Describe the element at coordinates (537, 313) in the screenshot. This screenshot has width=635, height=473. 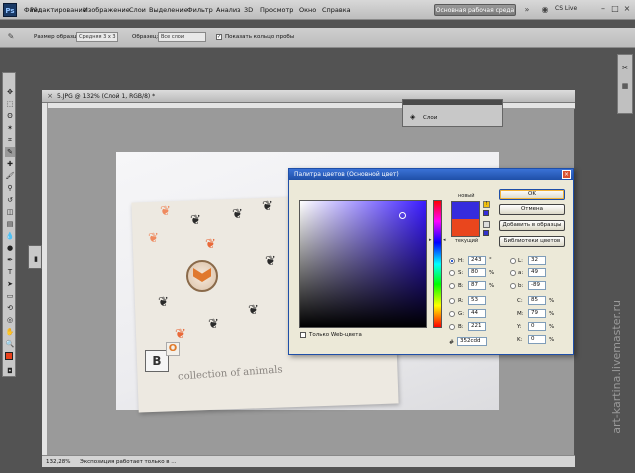
I see `m-field: 79` at that location.